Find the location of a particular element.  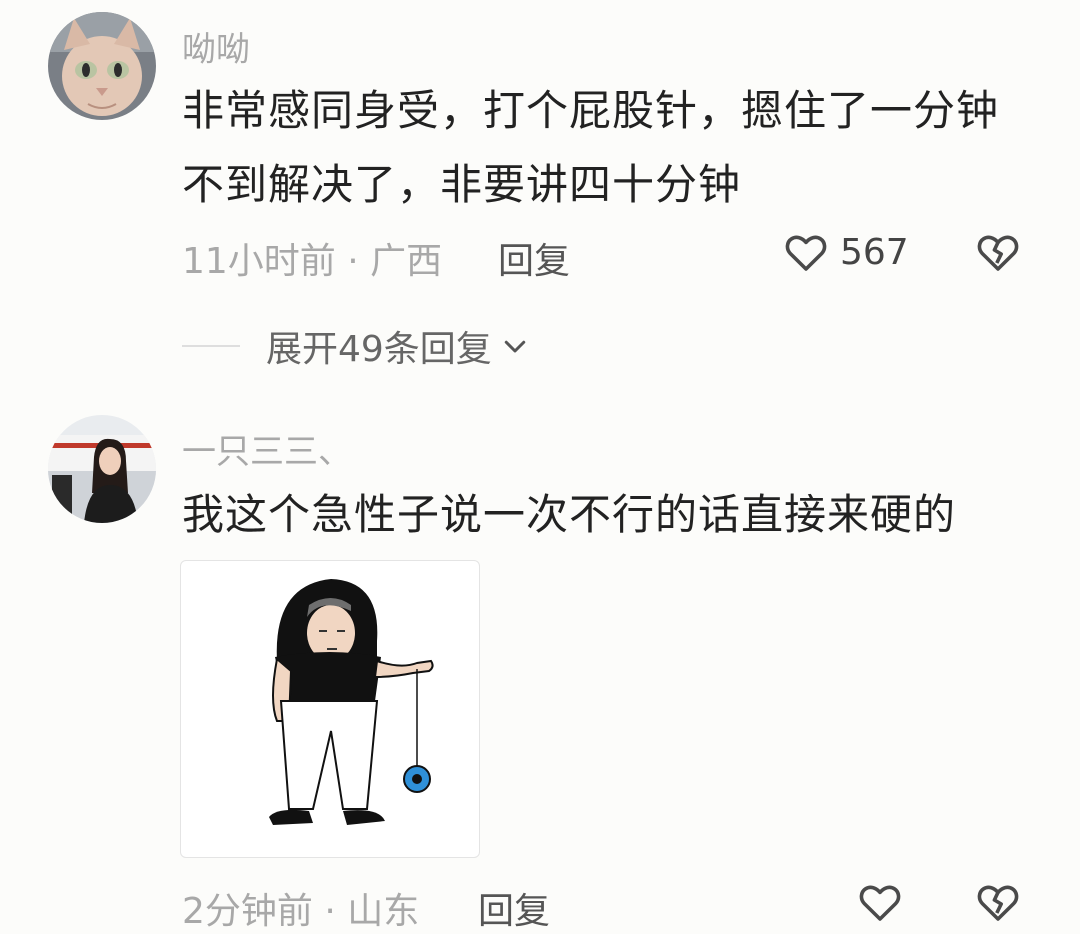

like-count: 567 is located at coordinates (874, 252).